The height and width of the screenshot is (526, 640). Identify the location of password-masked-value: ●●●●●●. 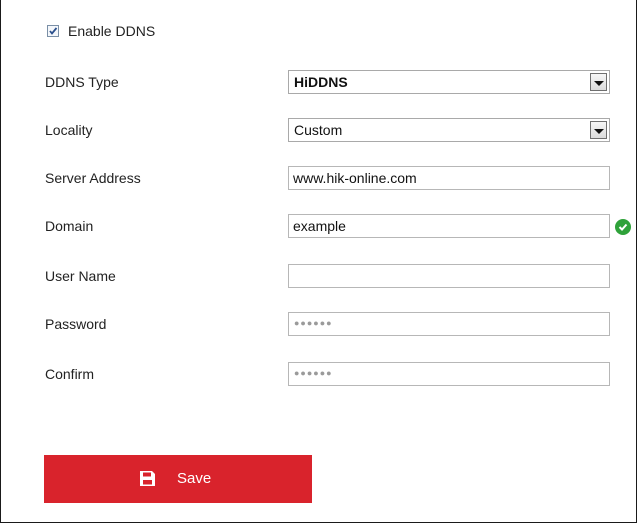
(313, 323).